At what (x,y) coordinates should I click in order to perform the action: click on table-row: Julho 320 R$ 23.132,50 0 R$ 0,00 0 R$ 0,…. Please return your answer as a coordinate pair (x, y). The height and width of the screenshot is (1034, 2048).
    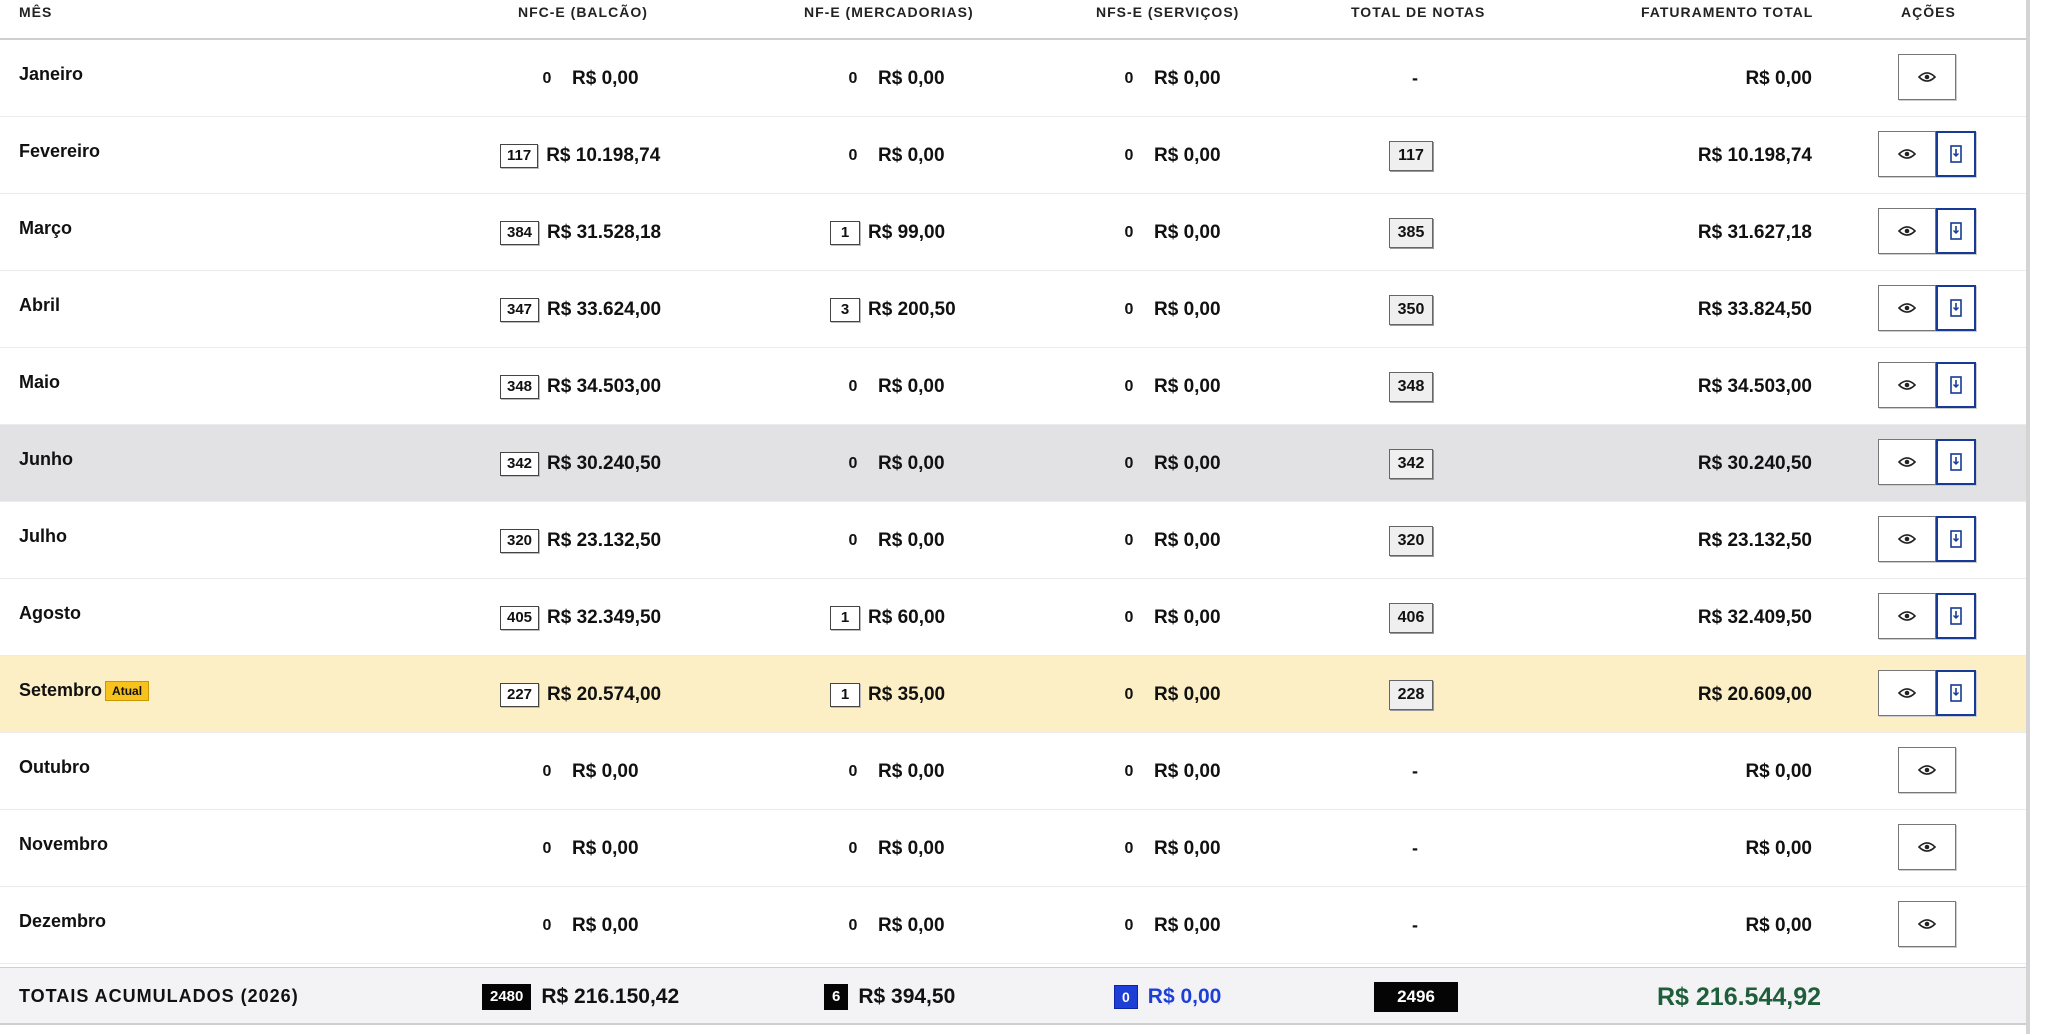
    Looking at the image, I should click on (1013, 540).